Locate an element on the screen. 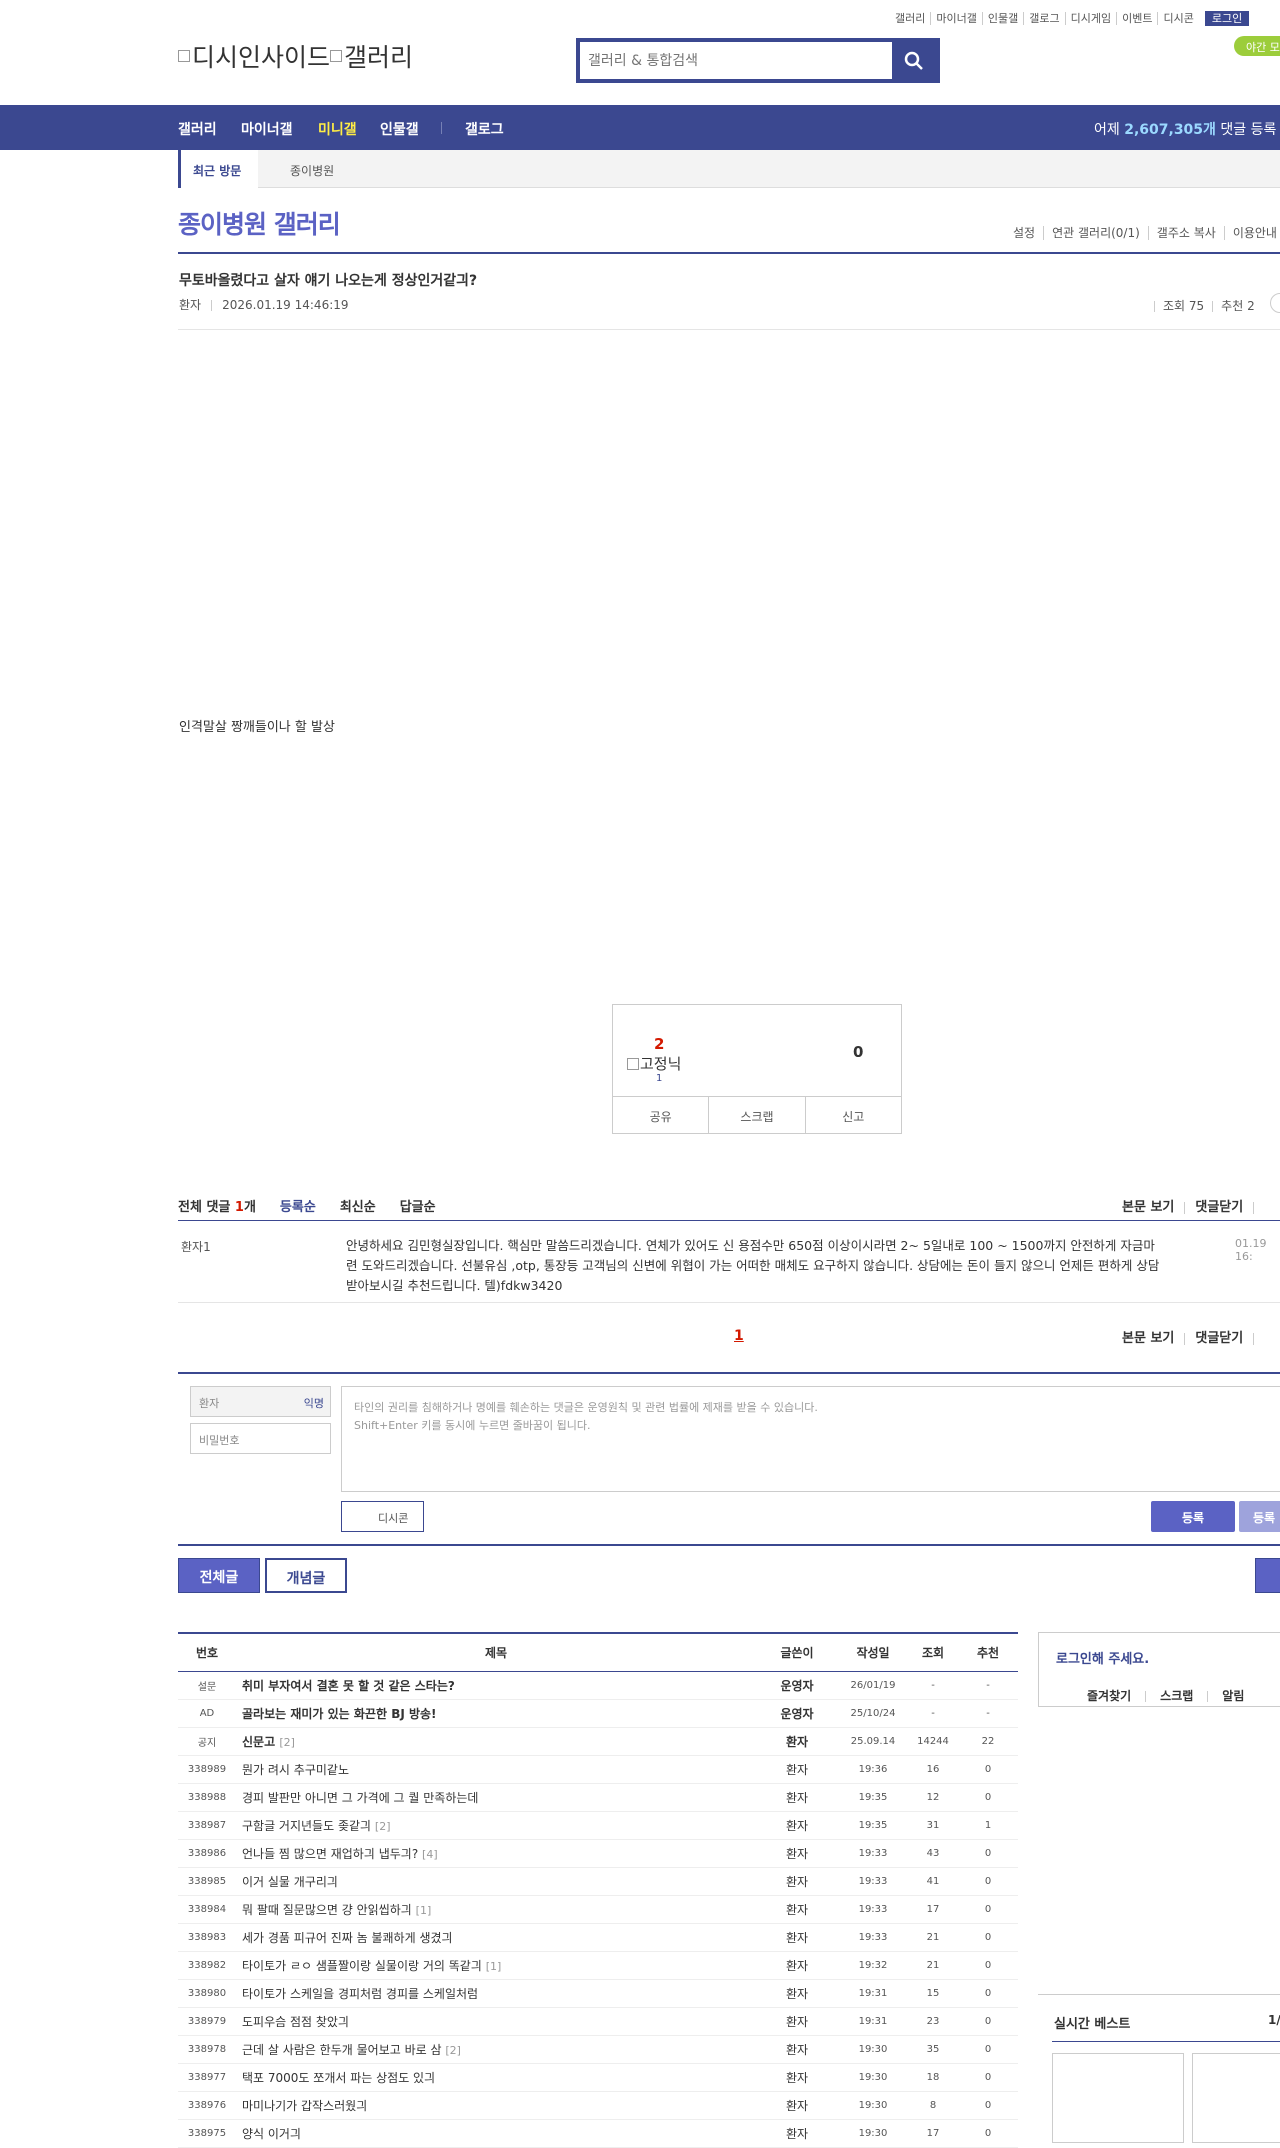 The height and width of the screenshot is (2148, 1280). post-subject: 언나들 찜 많으면 재업하긔 냅두긔? [4] is located at coordinates (496, 1853).